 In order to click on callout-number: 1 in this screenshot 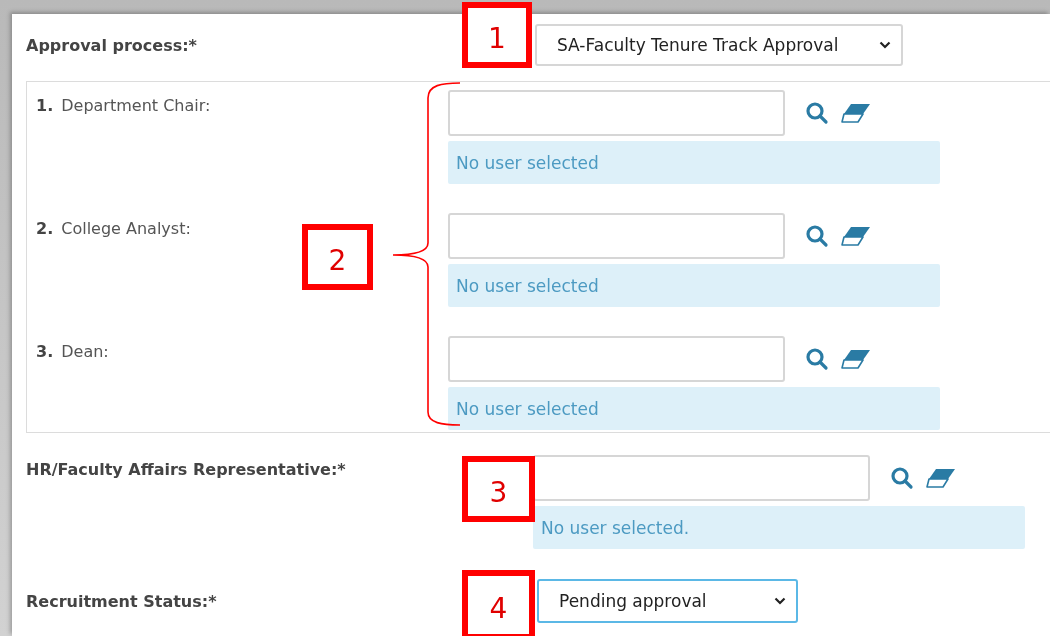, I will do `click(497, 35)`.